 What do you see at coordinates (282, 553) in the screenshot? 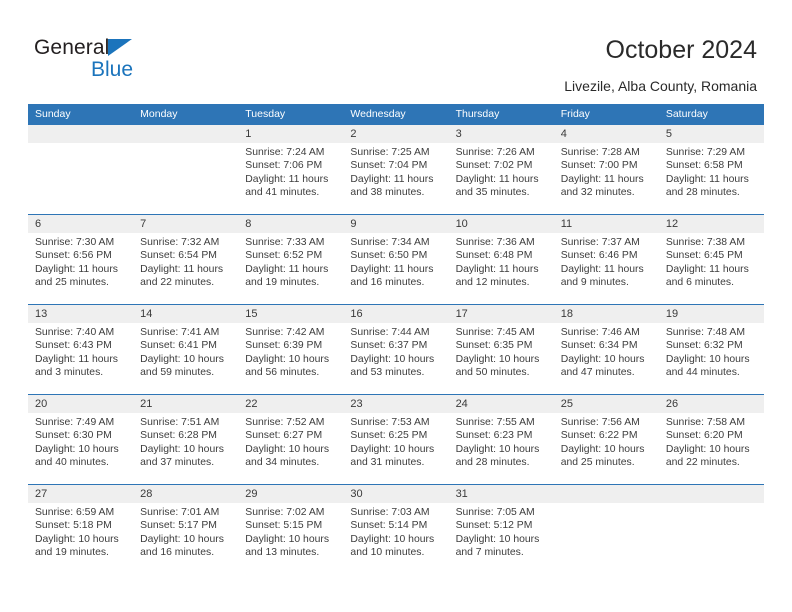
I see `day-detail-line: and 13 minutes.` at bounding box center [282, 553].